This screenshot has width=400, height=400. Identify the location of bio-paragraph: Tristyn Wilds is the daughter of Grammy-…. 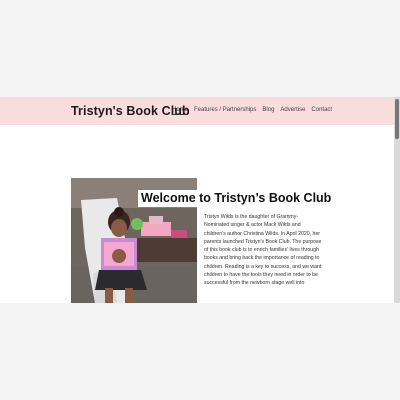
(263, 250).